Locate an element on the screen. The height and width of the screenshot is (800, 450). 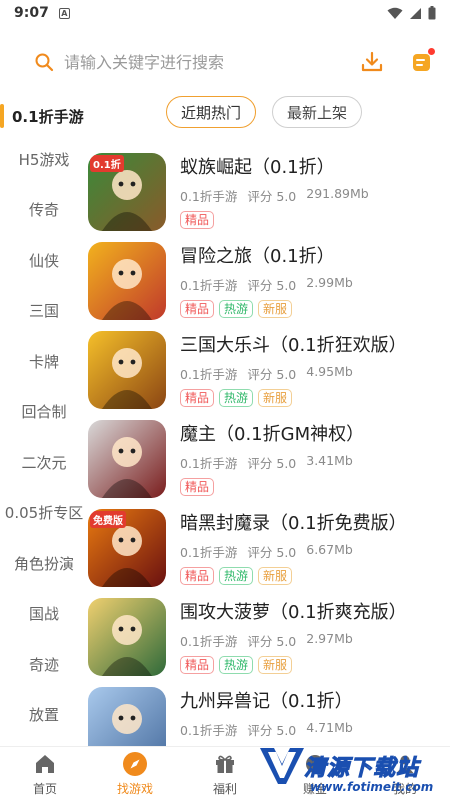
game-item: 冒险之旅（0.1折） 0.1折手游 评分 5.0 2.99Mb 精品 热游 新服 is located at coordinates (269, 283).